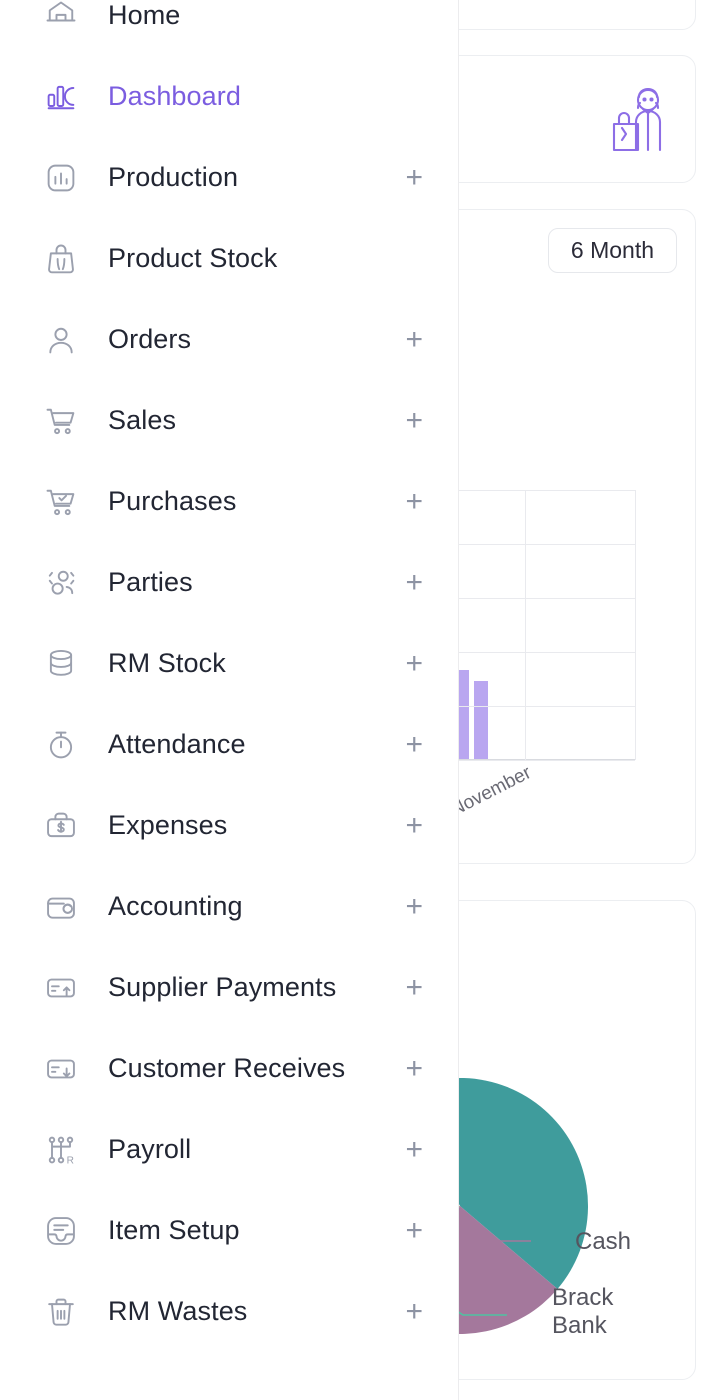 The image size is (720, 1400). Describe the element at coordinates (229, 1149) in the screenshot. I see `sidebar-item-payroll: R Payroll +` at that location.